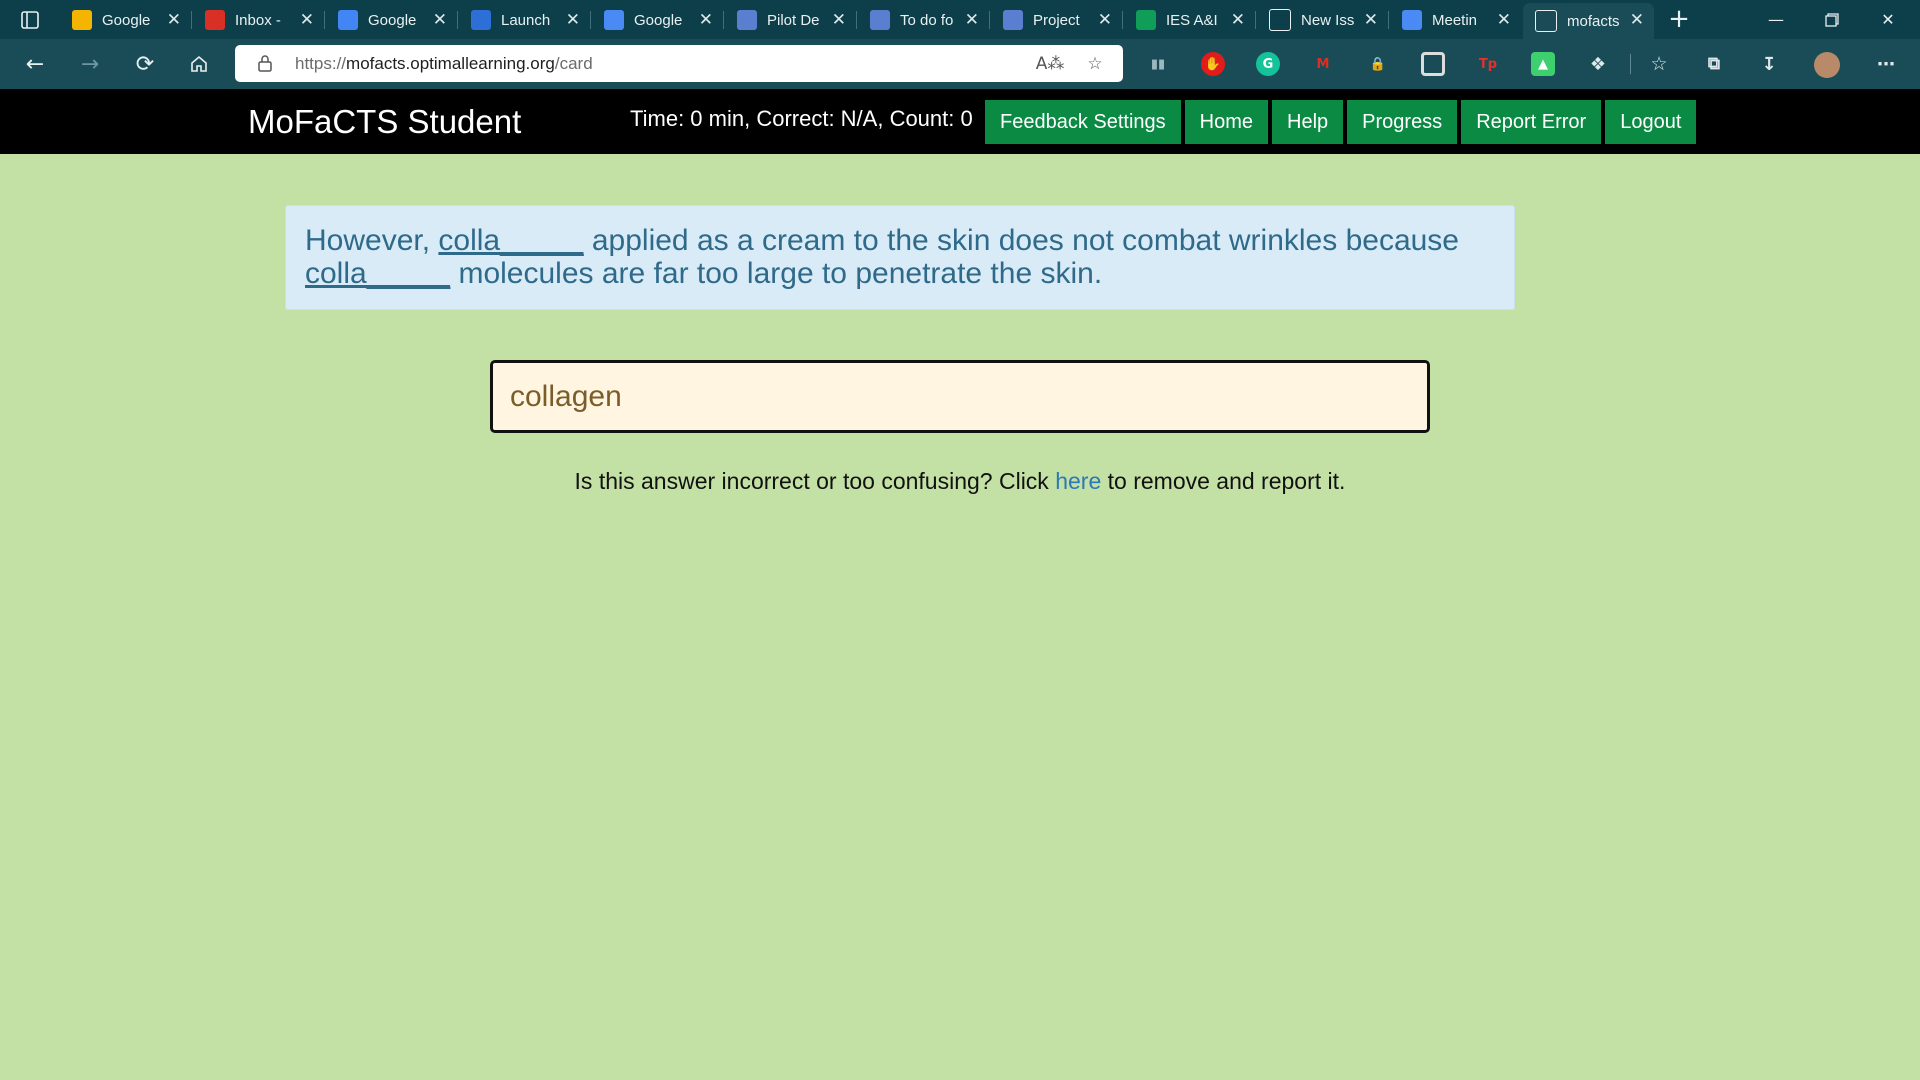  Describe the element at coordinates (1146, 20) in the screenshot. I see `sheets-icon` at that location.